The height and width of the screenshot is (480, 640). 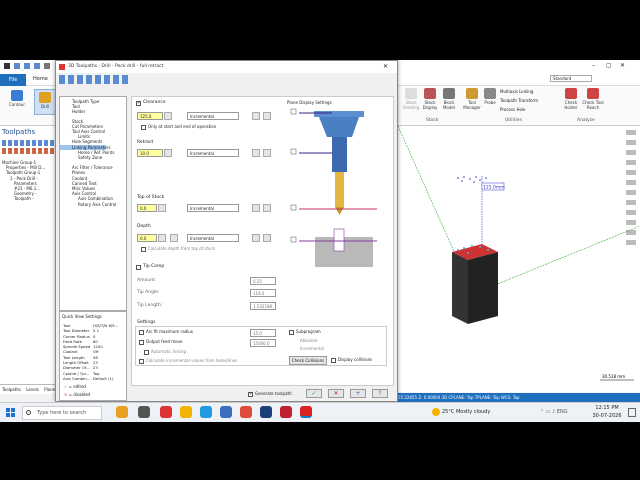 I want to click on clearance-mode-select: Incremental, so click(x=213, y=116).